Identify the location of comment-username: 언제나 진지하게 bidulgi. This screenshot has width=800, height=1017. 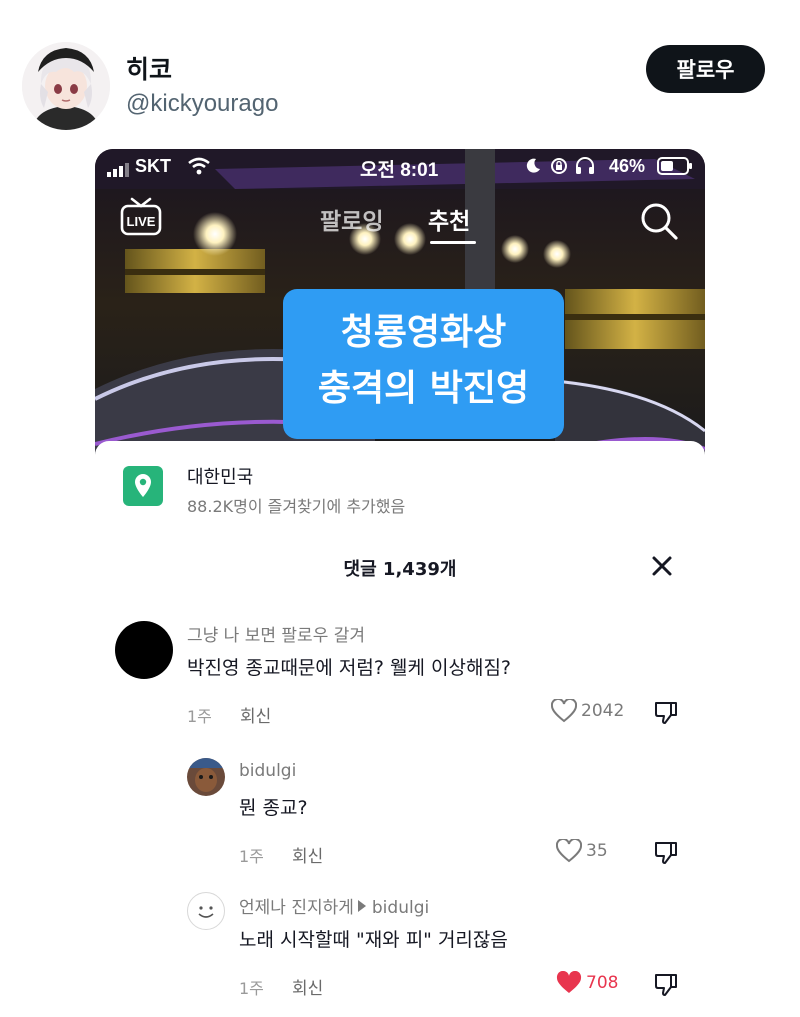
(334, 905).